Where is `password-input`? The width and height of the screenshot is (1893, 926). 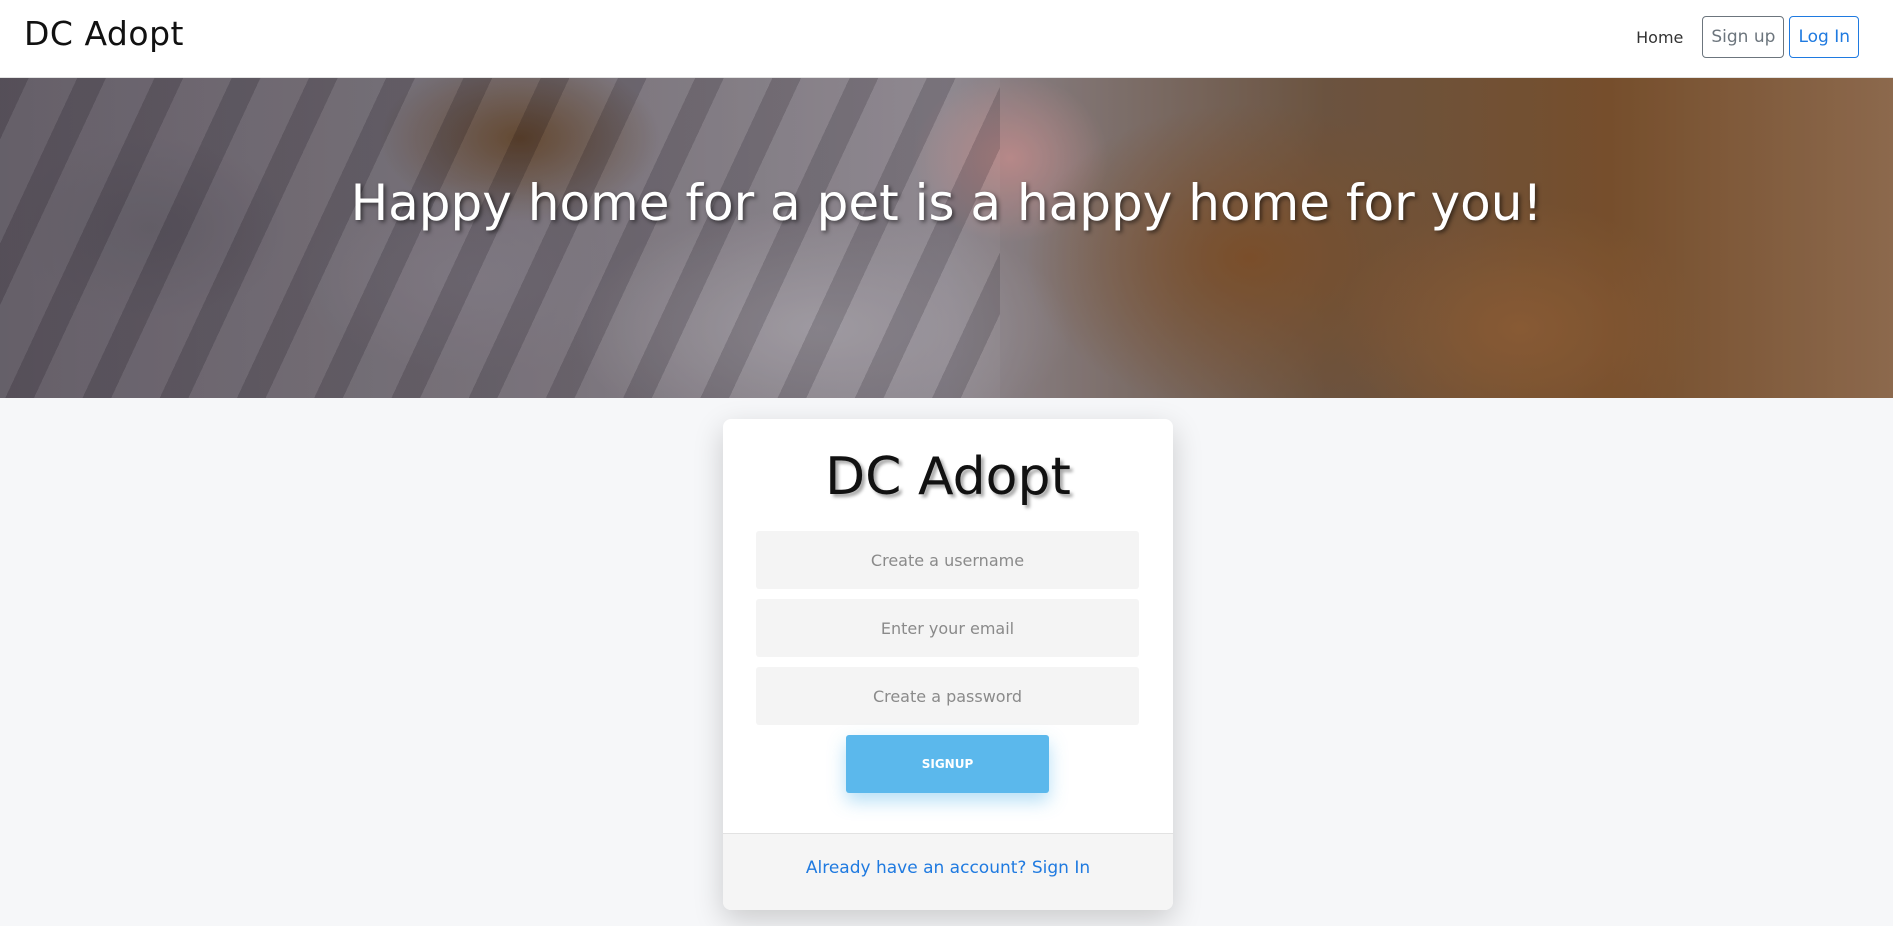 password-input is located at coordinates (947, 696).